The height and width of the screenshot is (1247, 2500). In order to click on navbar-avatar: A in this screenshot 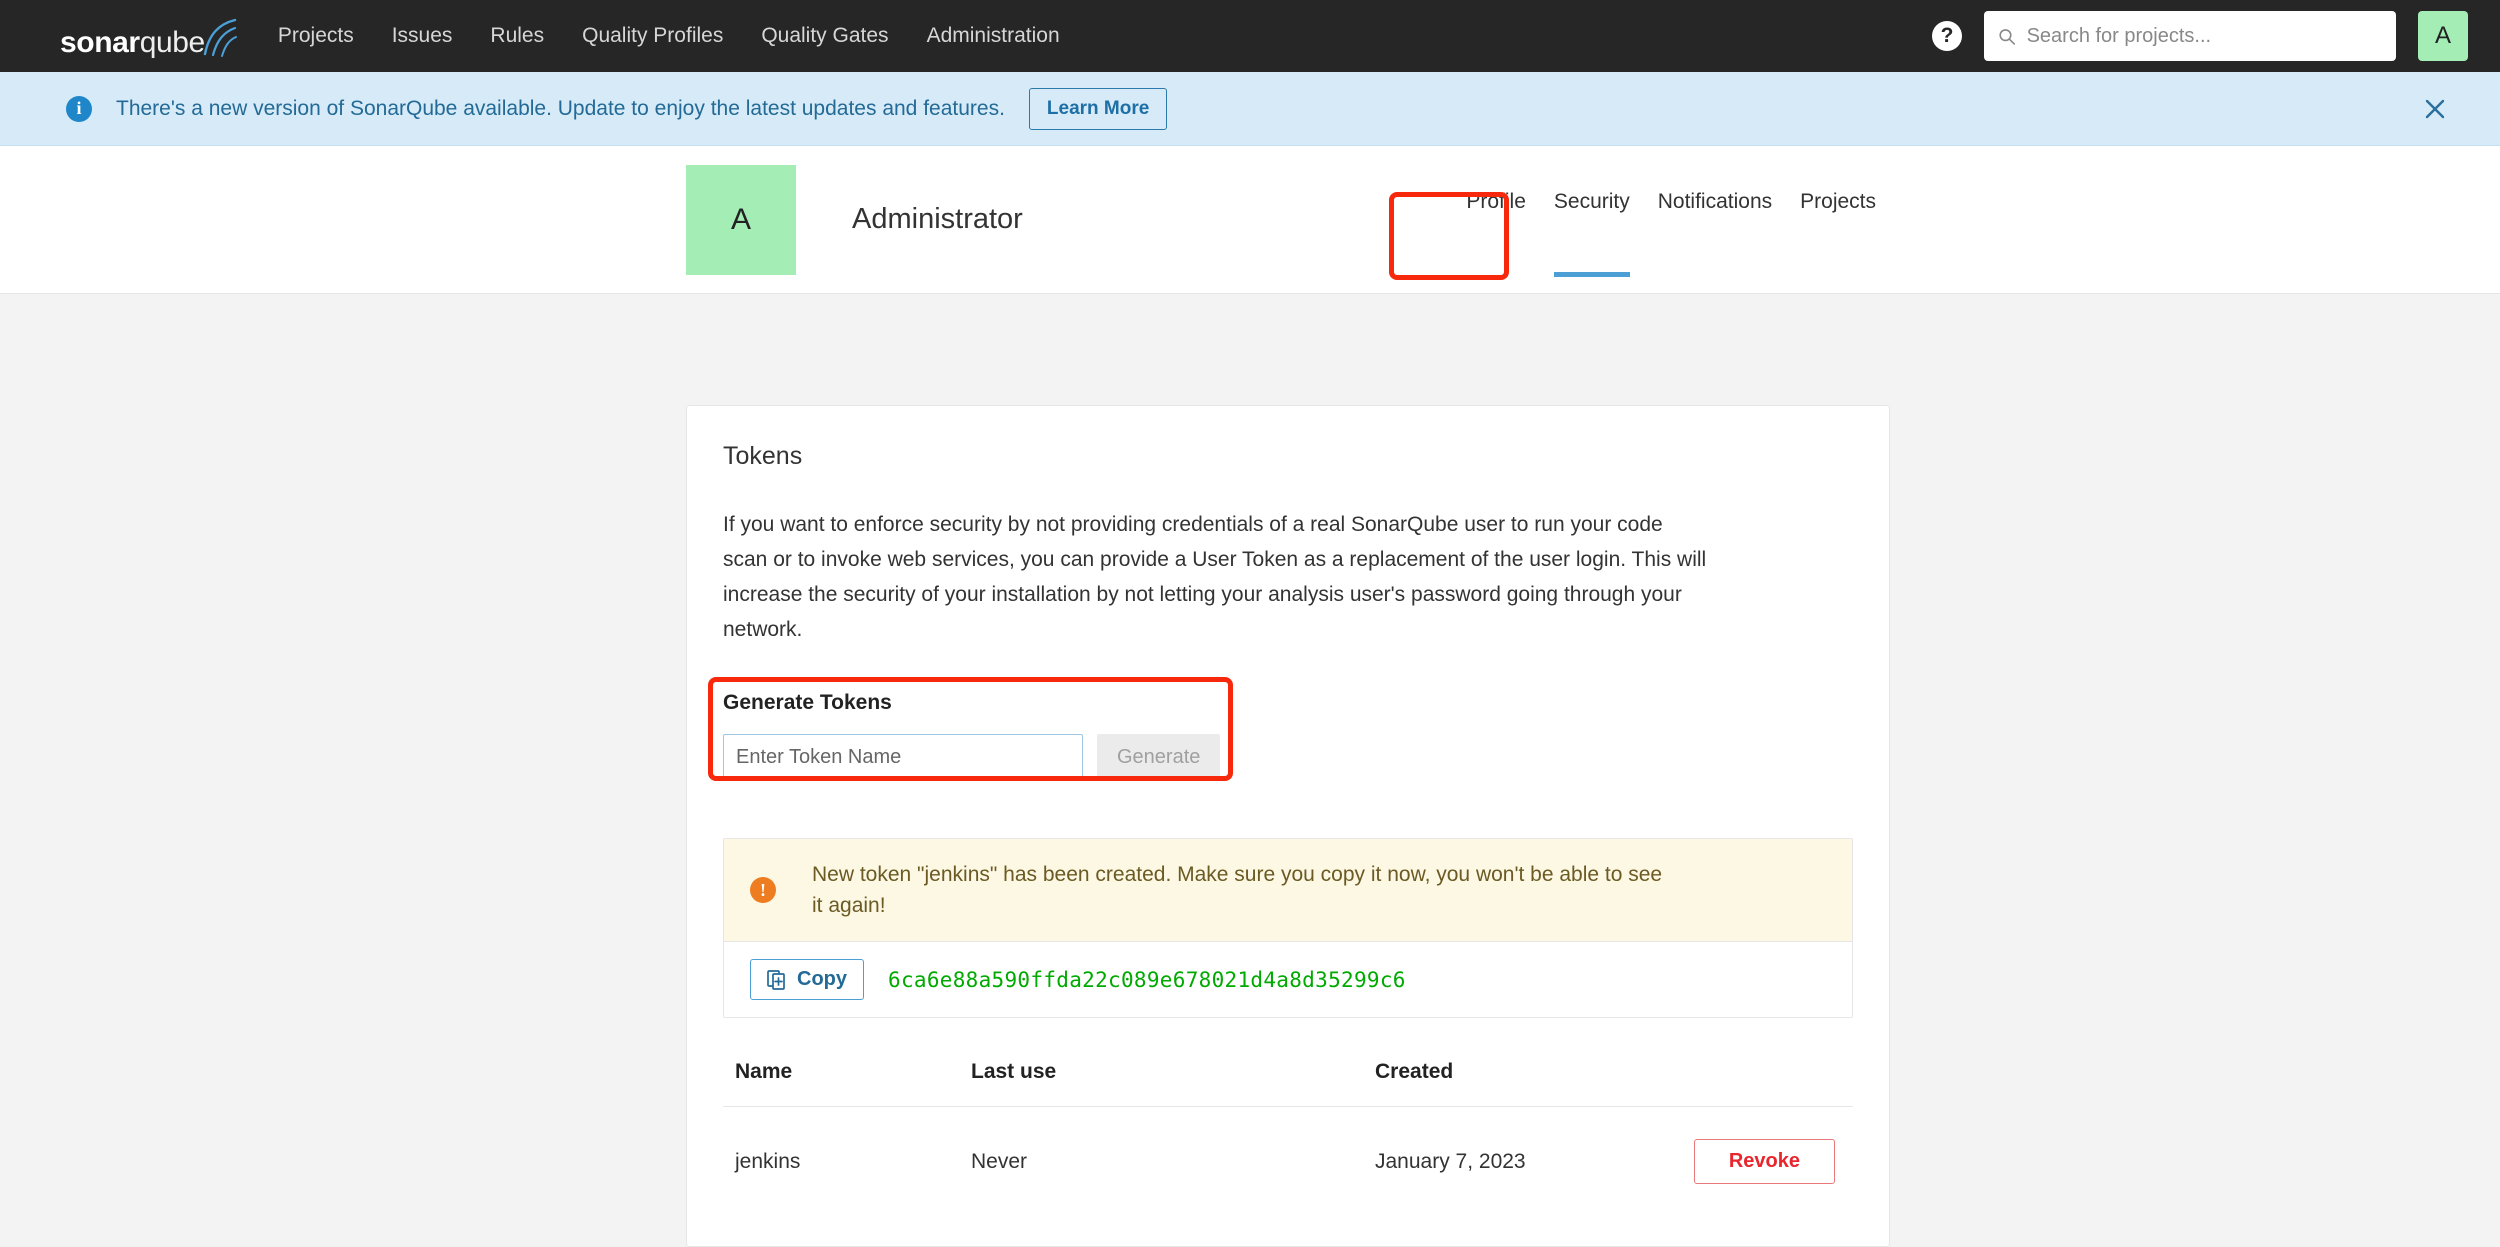, I will do `click(2443, 36)`.